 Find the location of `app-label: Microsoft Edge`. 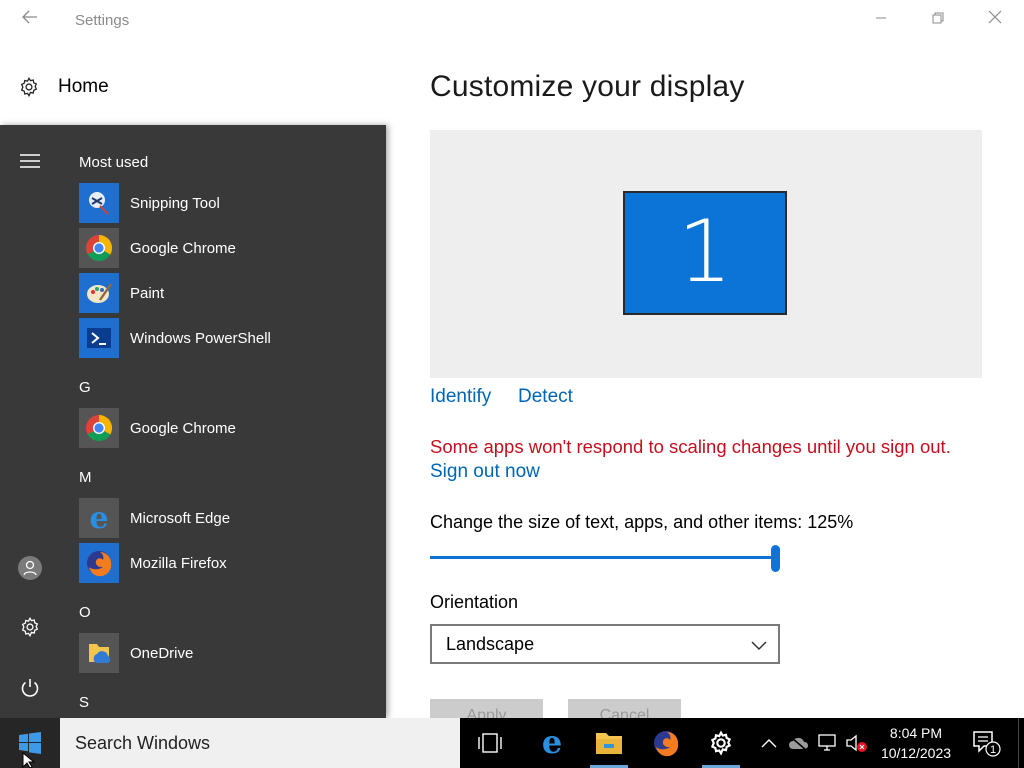

app-label: Microsoft Edge is located at coordinates (180, 518).